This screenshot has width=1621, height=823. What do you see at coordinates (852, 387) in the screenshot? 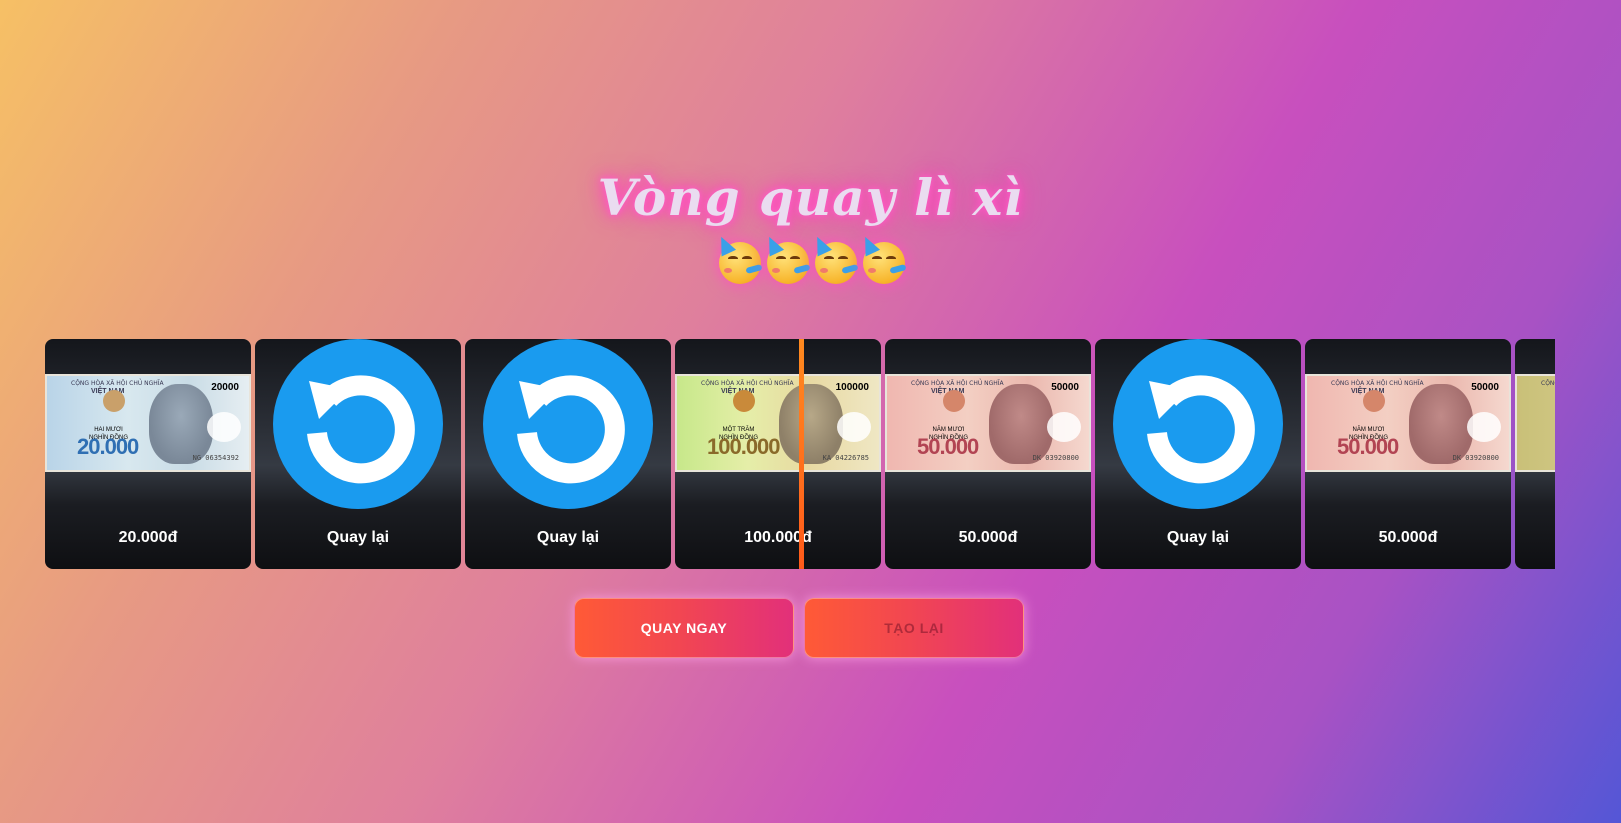
I see `bill-corner-value: 100000` at bounding box center [852, 387].